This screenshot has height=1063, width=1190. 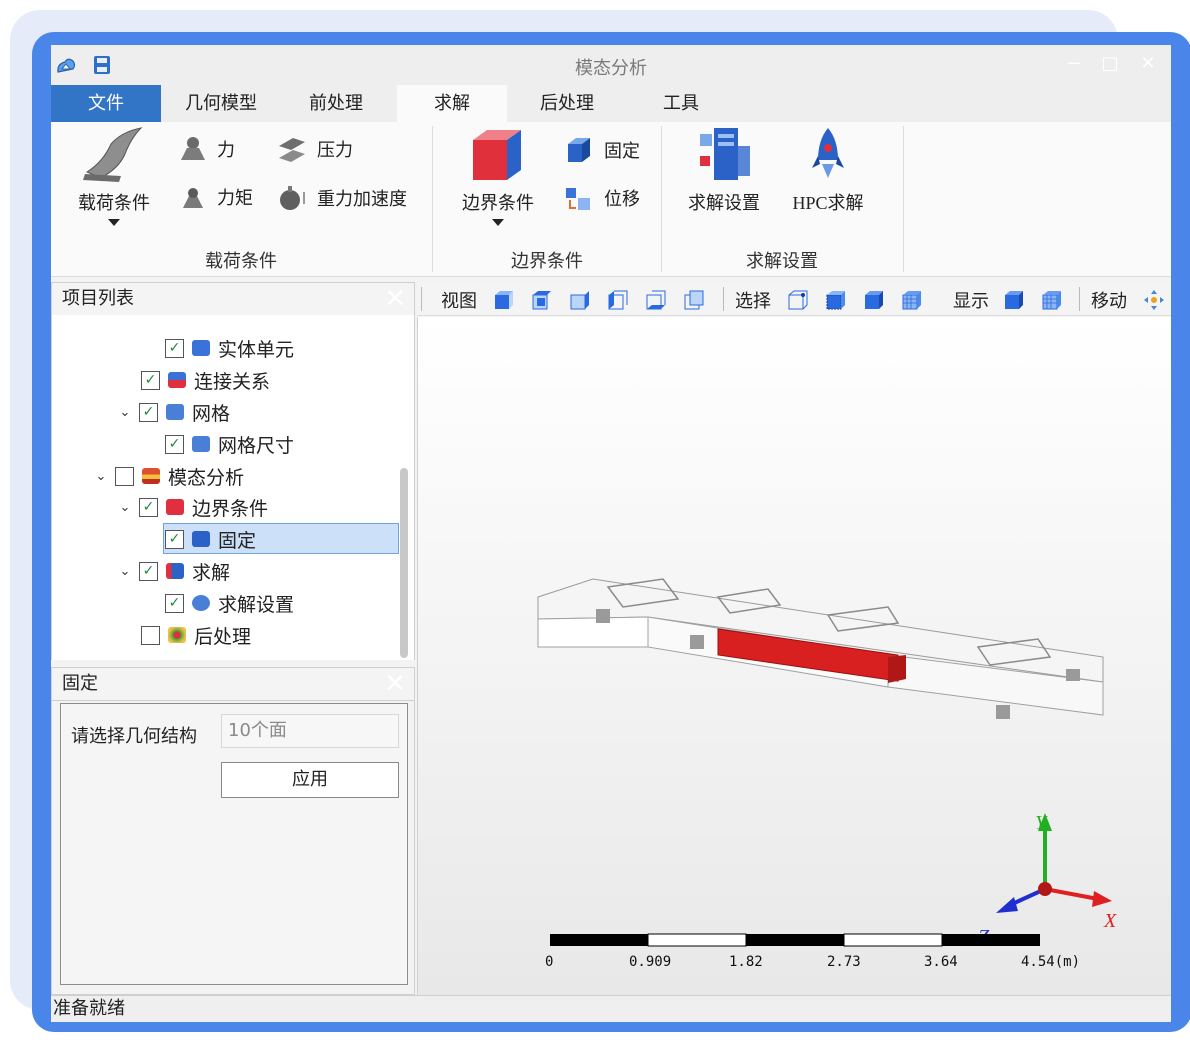 What do you see at coordinates (310, 731) in the screenshot?
I see `geometry-field: 10个面` at bounding box center [310, 731].